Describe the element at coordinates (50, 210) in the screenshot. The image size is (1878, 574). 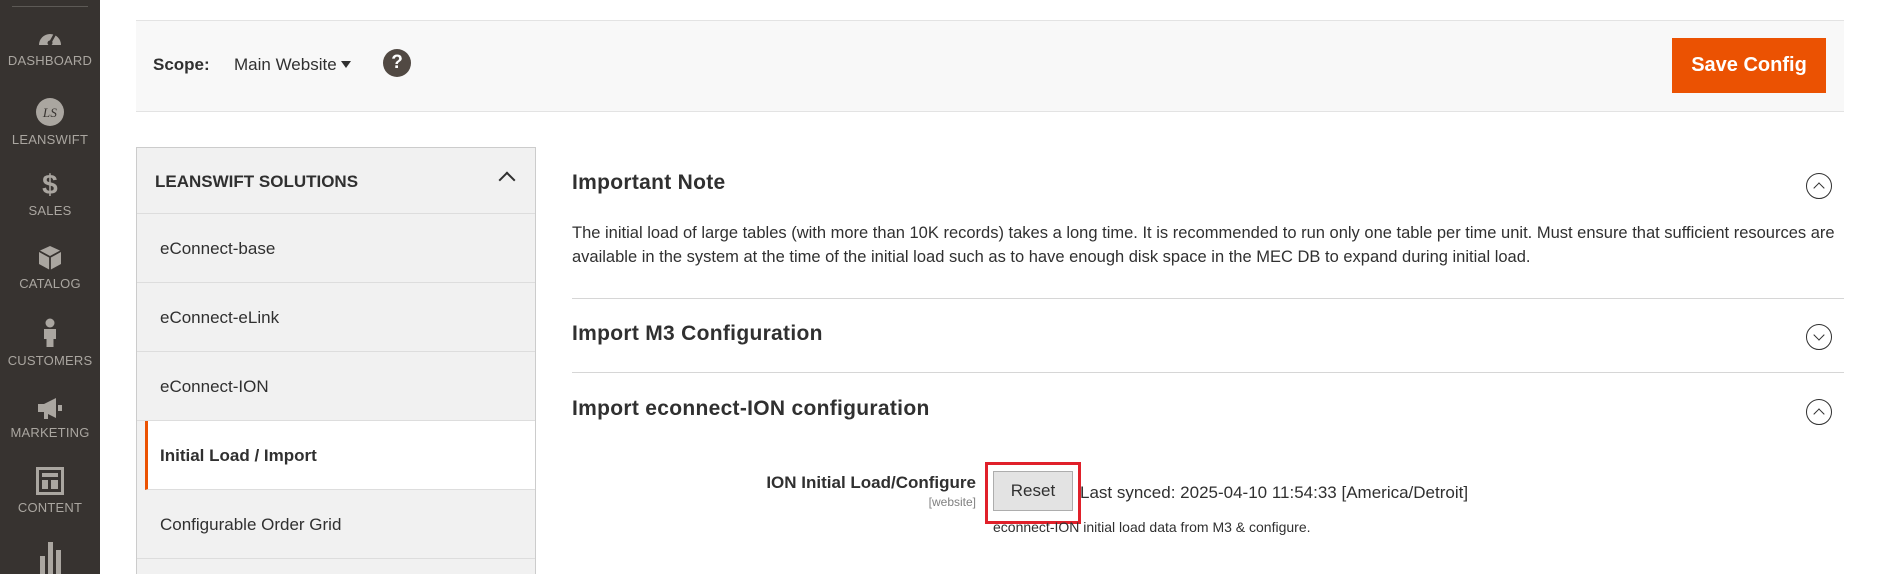
I see `sidebar-item-label: SALES` at that location.